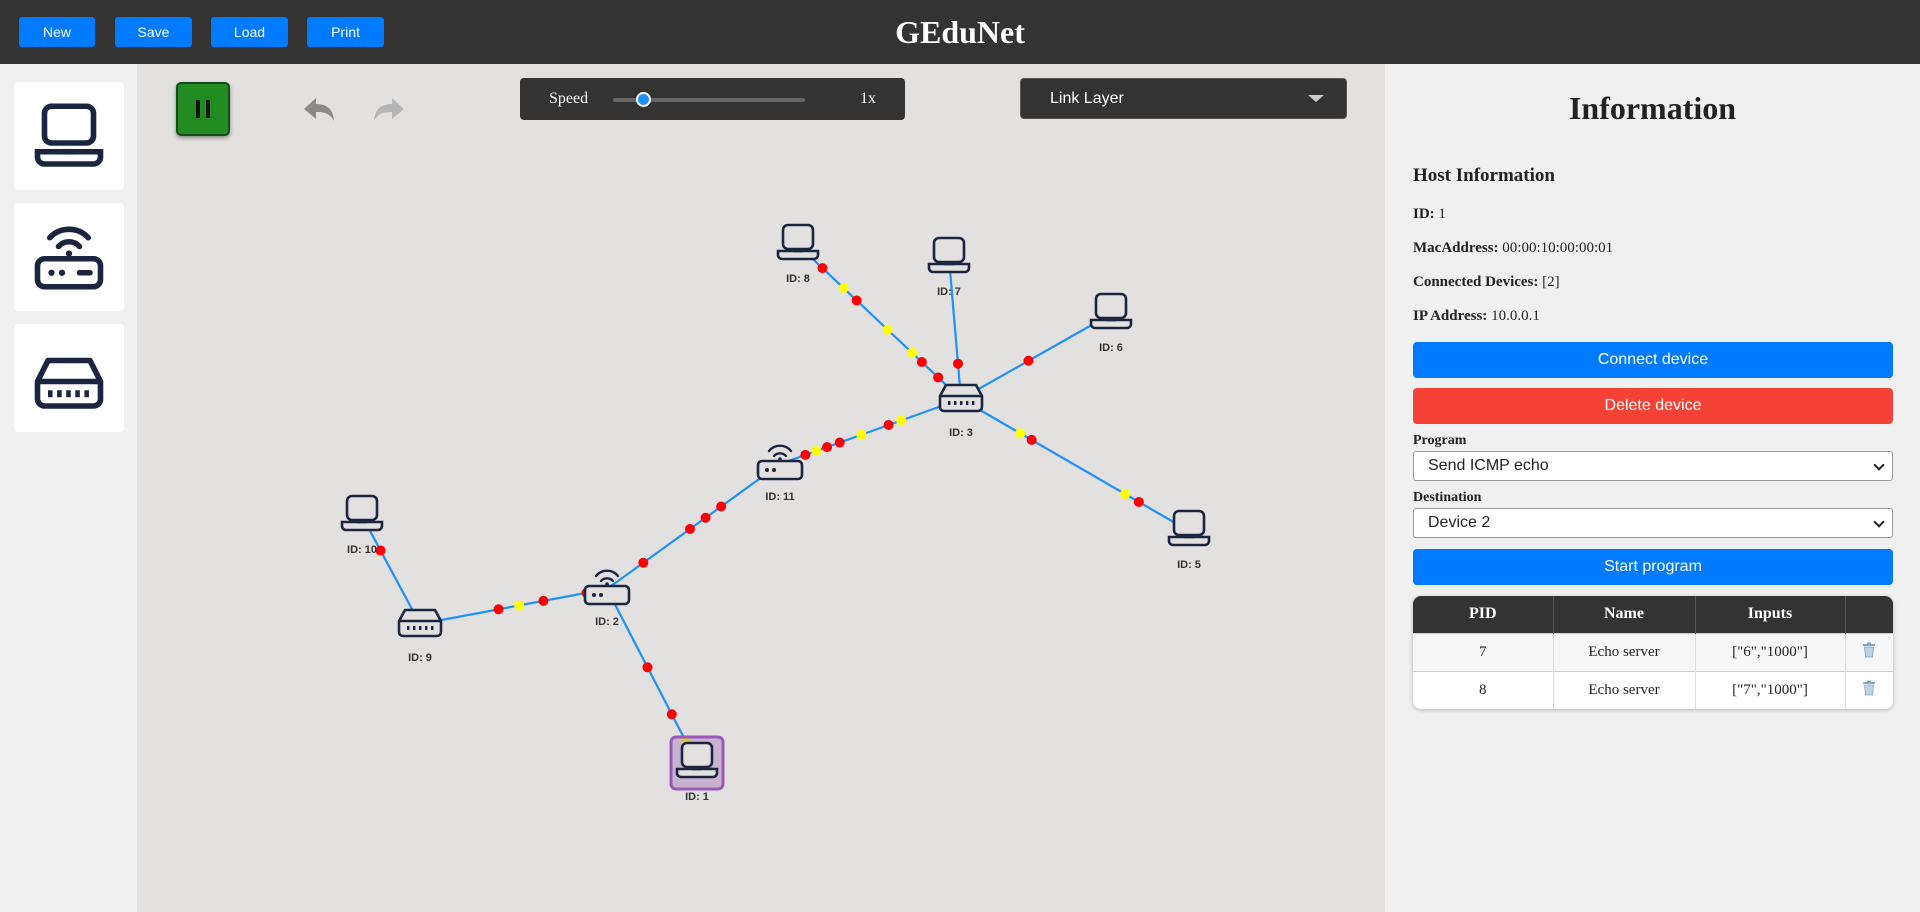  I want to click on device-host-5: ID: 5, so click(1189, 540).